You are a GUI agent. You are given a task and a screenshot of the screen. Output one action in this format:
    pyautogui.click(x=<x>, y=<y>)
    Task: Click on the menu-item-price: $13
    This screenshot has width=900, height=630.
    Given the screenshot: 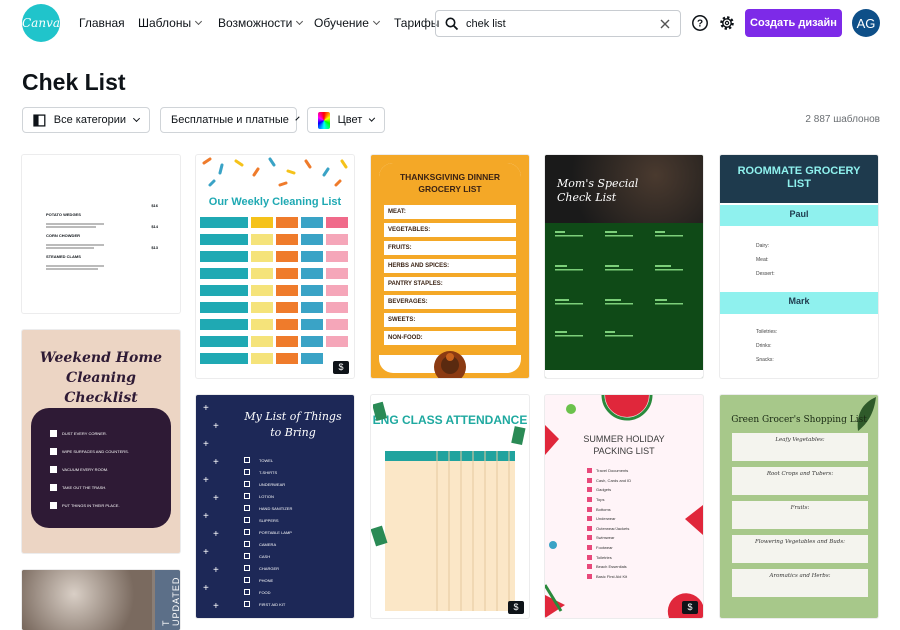 What is the action you would take?
    pyautogui.click(x=154, y=247)
    